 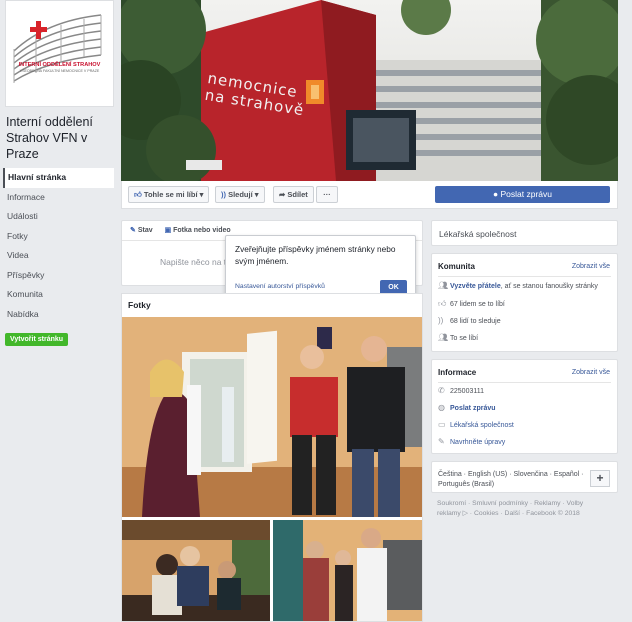 I want to click on suggest-edits-row: ✎ Navrhněte úpravy, so click(x=471, y=441).